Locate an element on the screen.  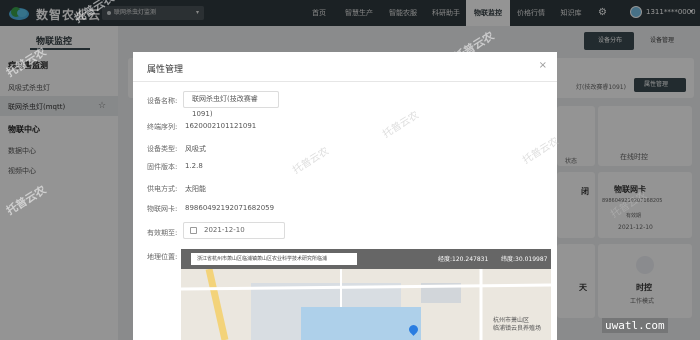
device-name-input: 联网杀虫灯(技改赛睿1091) is located at coordinates (231, 104).